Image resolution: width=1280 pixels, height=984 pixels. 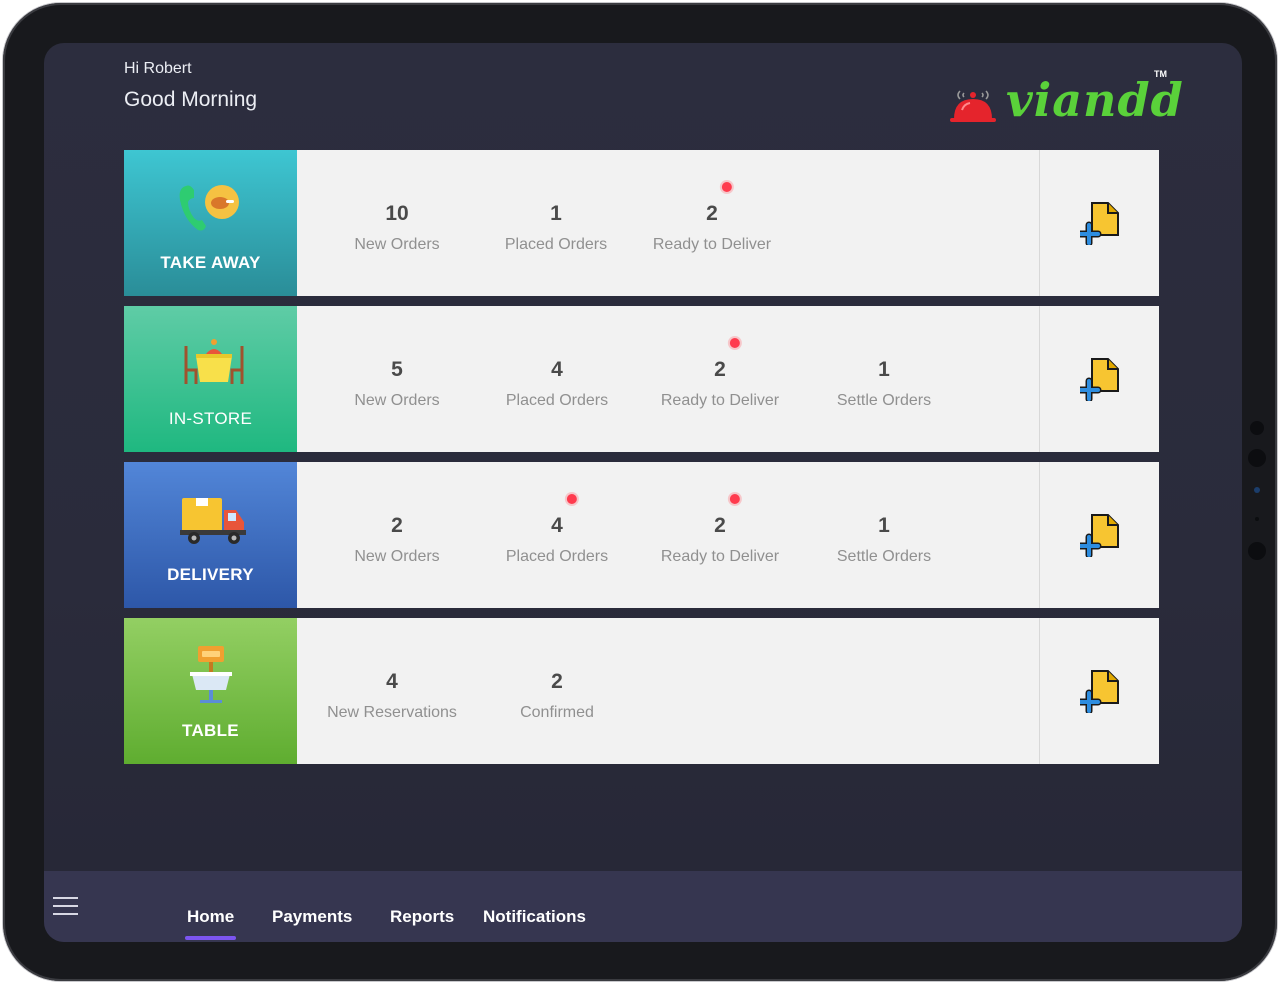 I want to click on stat-label: Confirmed, so click(x=557, y=712).